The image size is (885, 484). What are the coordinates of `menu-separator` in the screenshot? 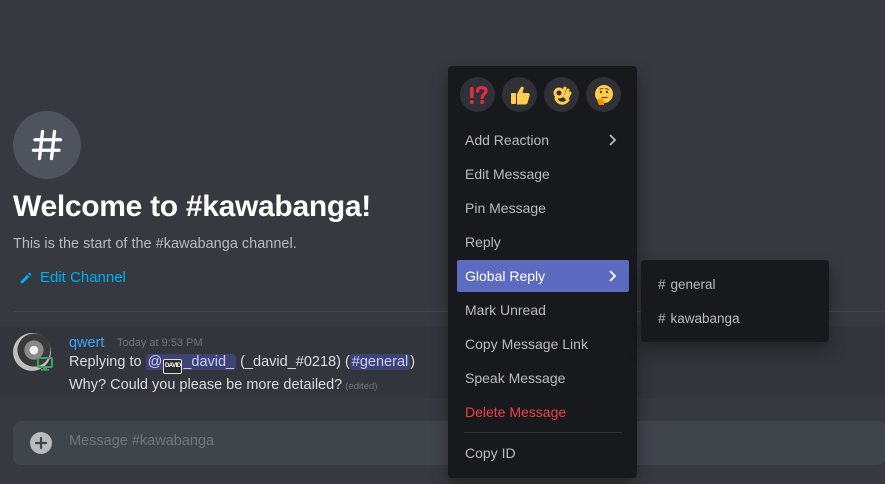 It's located at (543, 432).